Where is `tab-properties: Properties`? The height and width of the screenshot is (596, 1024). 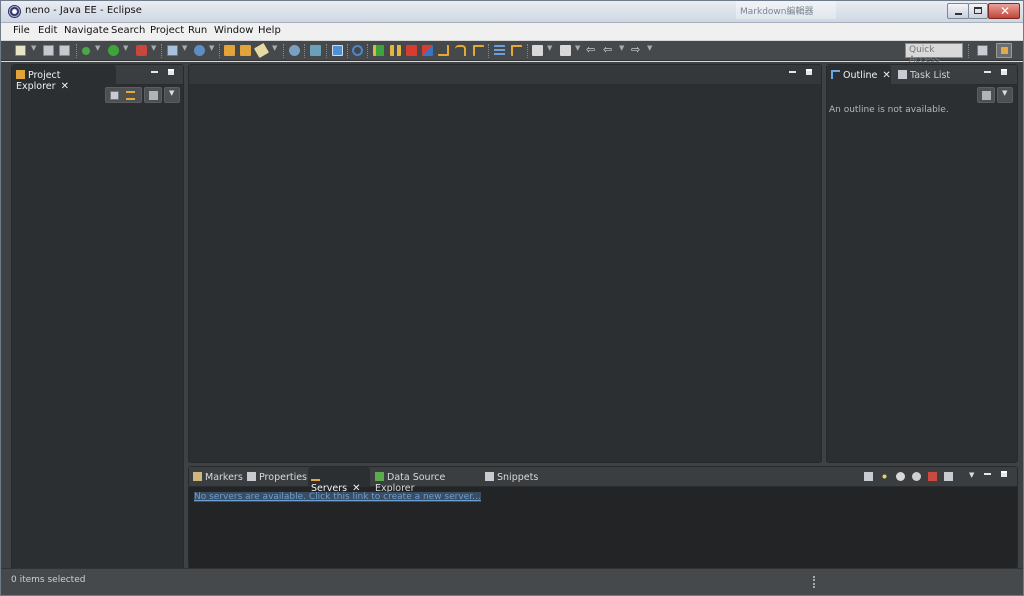
tab-properties: Properties is located at coordinates (276, 477).